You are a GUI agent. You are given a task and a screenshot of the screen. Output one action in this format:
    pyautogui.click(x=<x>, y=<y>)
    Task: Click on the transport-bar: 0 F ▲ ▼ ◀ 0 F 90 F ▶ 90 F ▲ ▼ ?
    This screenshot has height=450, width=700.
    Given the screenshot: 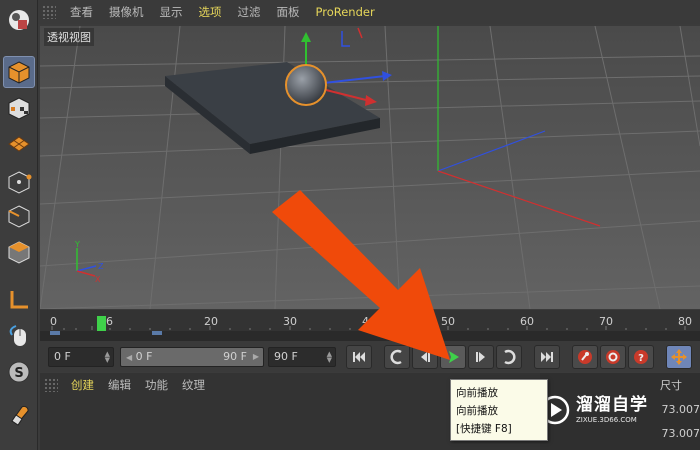 What is the action you would take?
    pyautogui.click(x=370, y=356)
    